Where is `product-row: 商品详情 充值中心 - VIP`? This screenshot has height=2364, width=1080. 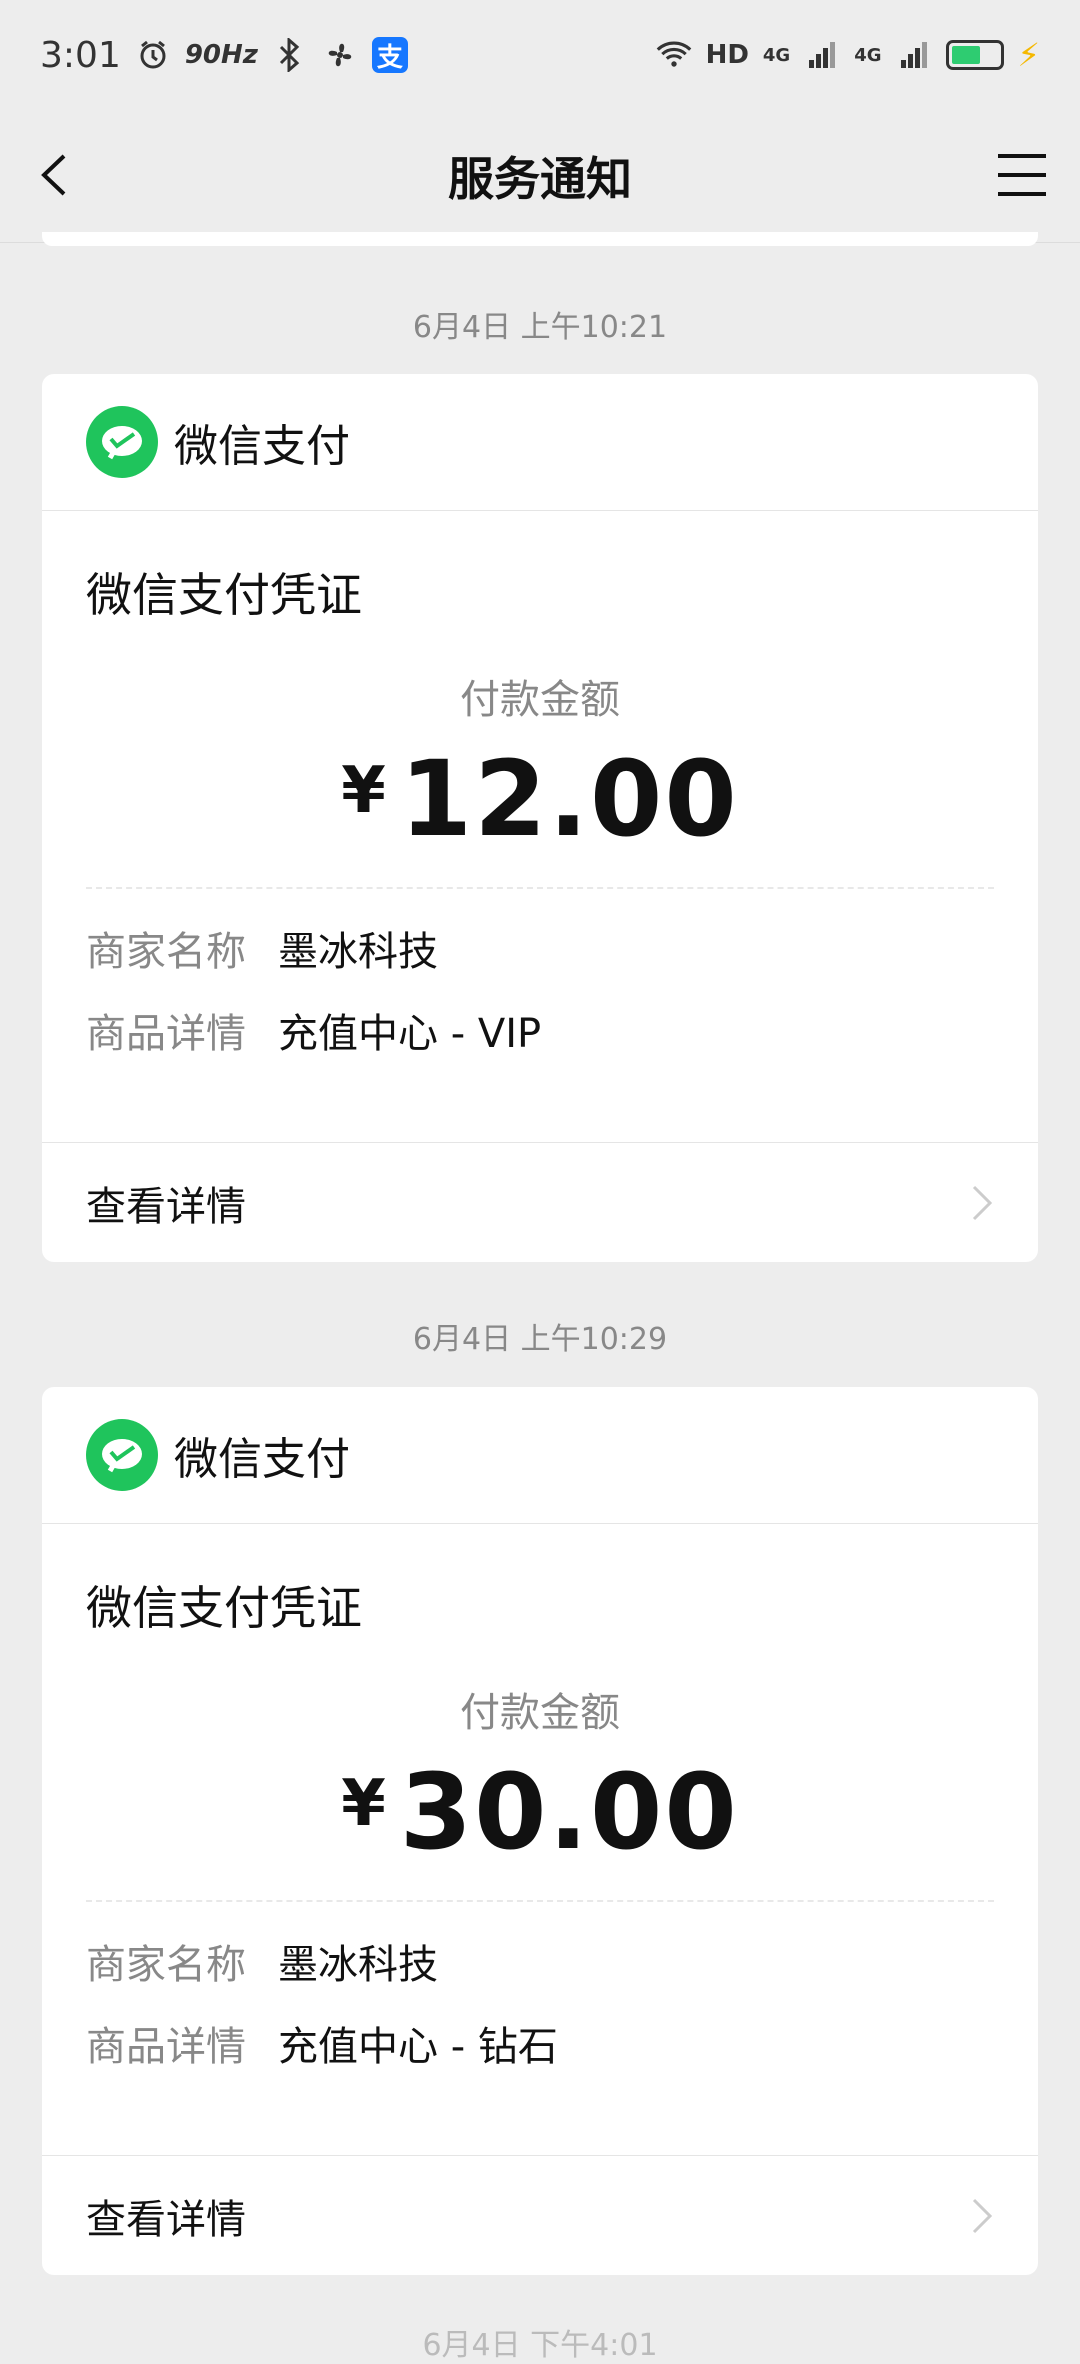
product-row: 商品详情 充值中心 - VIP is located at coordinates (540, 1030).